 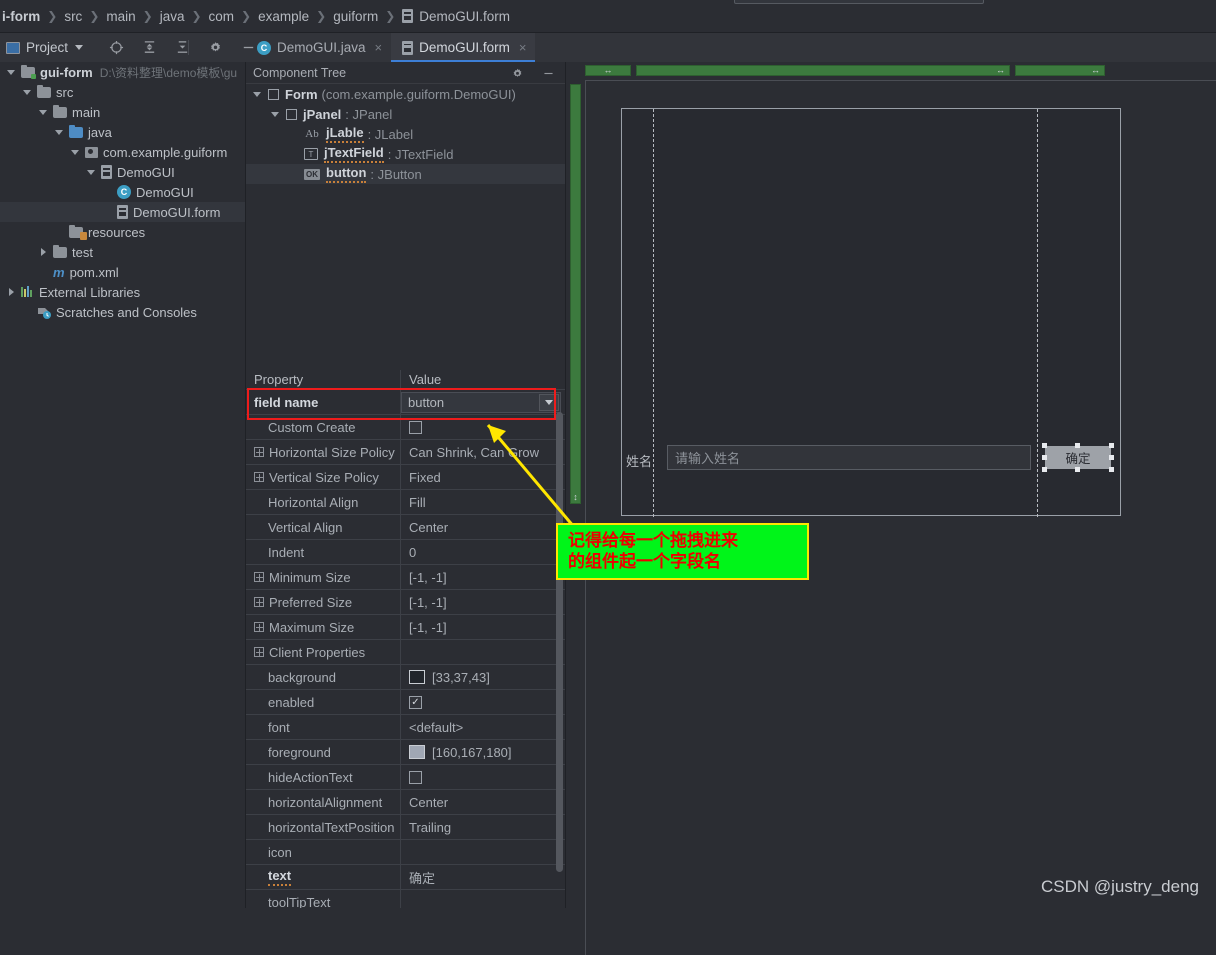 What do you see at coordinates (122, 212) in the screenshot?
I see `project-tree-item-7: DemoGUI.form` at bounding box center [122, 212].